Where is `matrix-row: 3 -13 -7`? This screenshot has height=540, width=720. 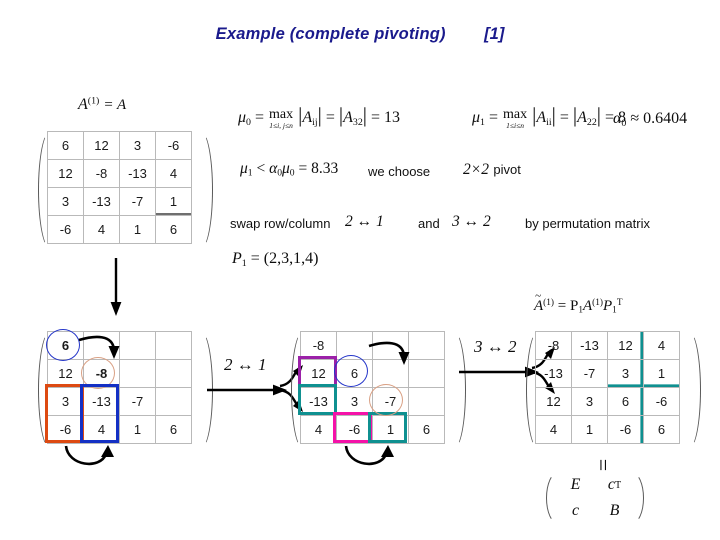 matrix-row: 3 -13 -7 is located at coordinates (119, 401).